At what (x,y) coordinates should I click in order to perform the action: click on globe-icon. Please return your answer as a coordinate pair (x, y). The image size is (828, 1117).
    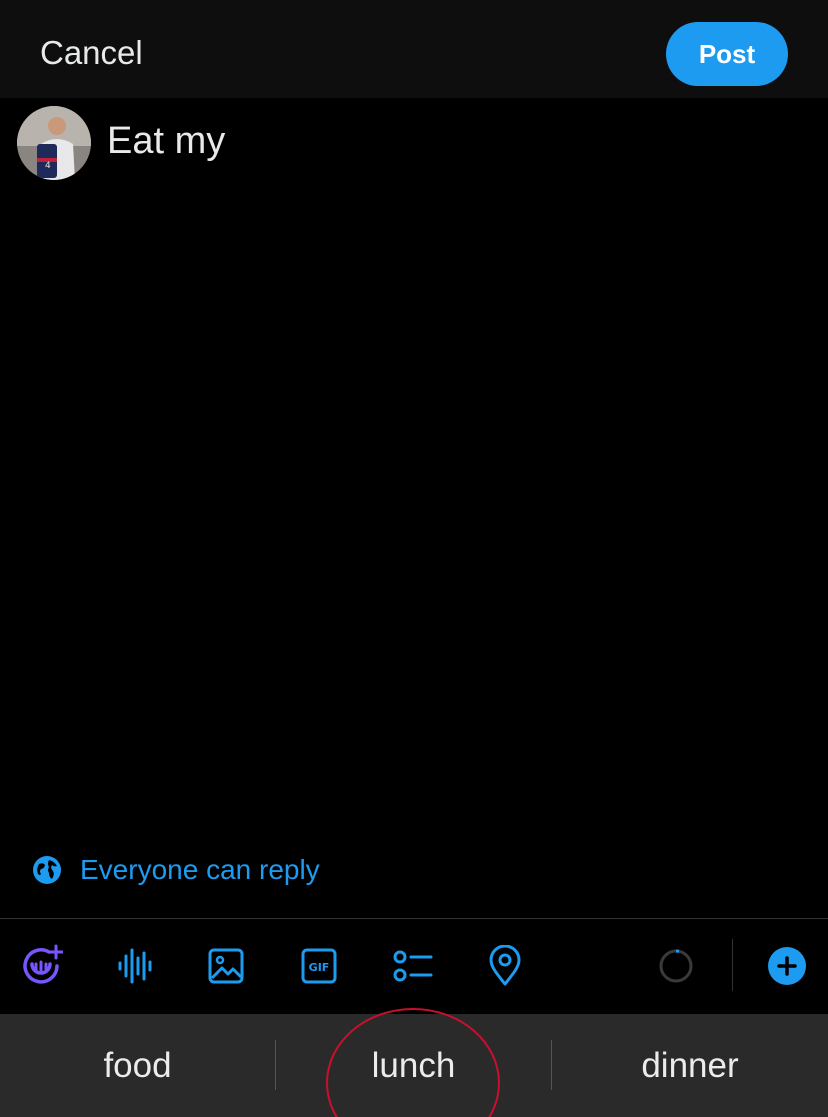
    Looking at the image, I should click on (47, 870).